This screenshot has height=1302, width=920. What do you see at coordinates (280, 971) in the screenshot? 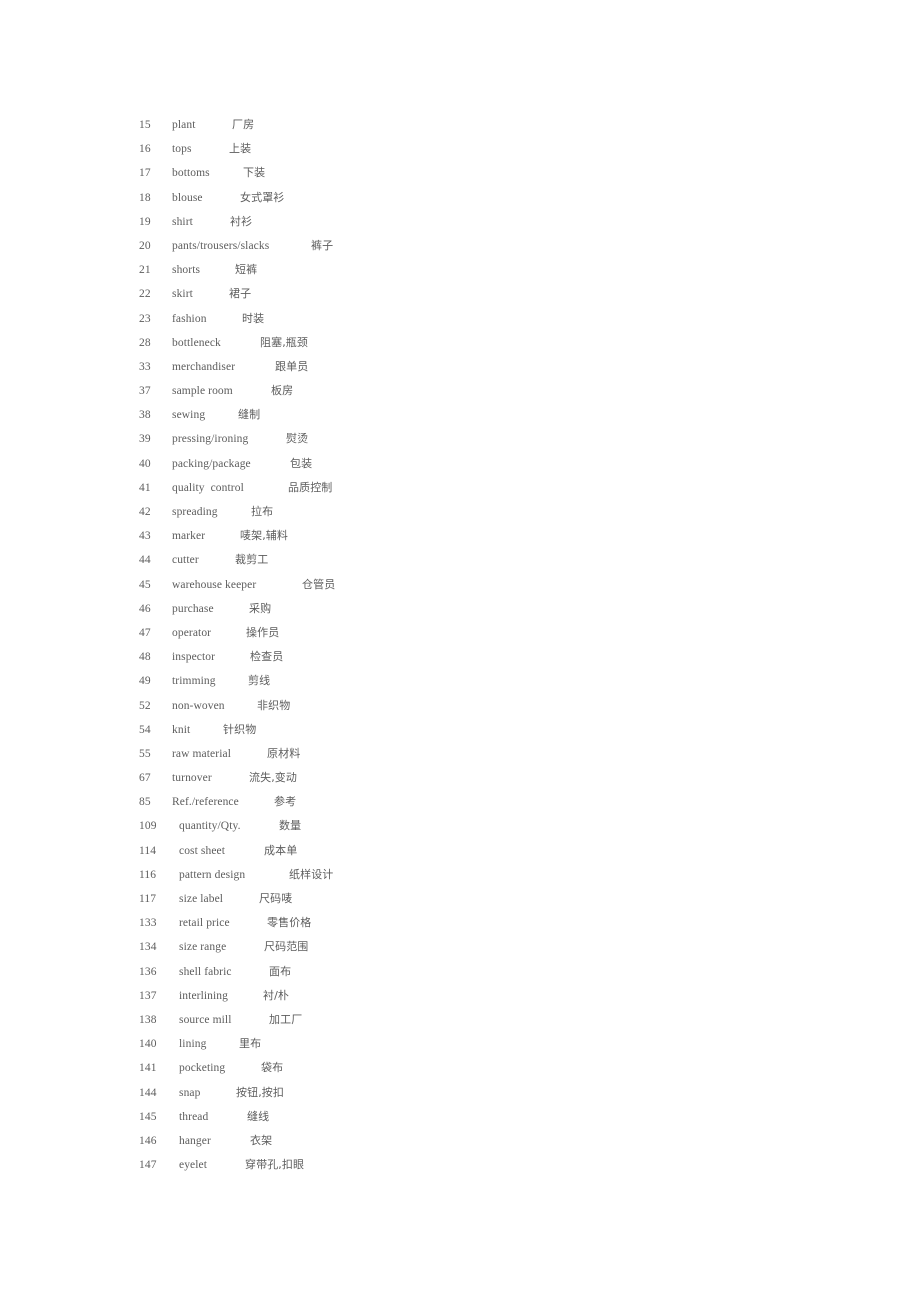
I see `entry-gloss-chinese: 面布` at bounding box center [280, 971].